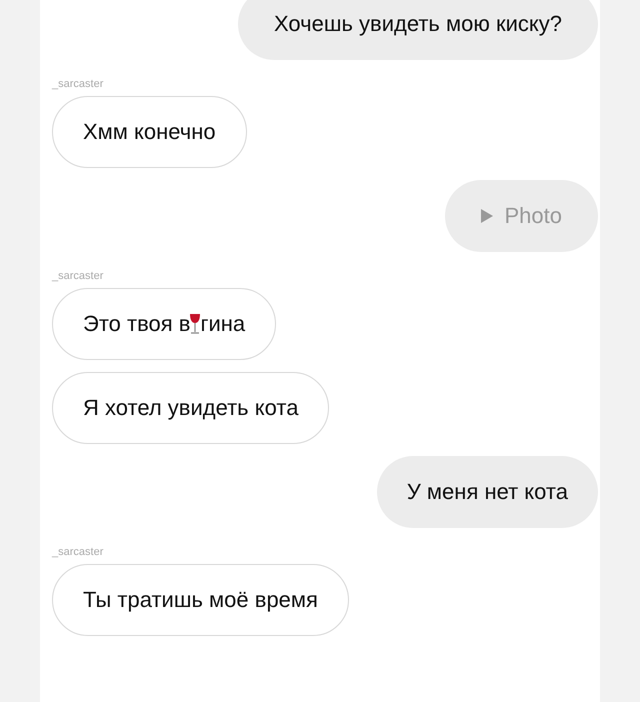 The width and height of the screenshot is (640, 702). I want to click on message-bubble: У меня нет кота, so click(487, 492).